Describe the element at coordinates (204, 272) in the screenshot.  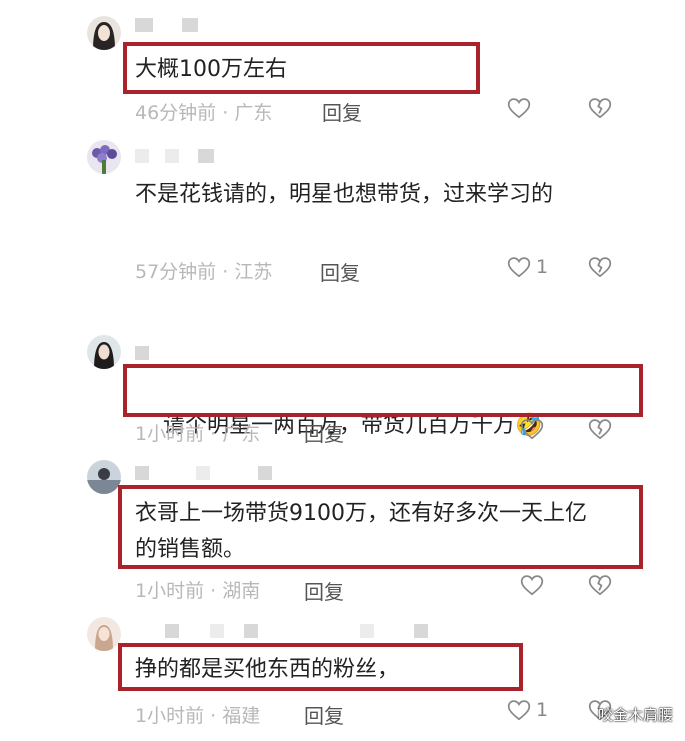
I see `comment-meta: 57分钟前 · 江苏` at that location.